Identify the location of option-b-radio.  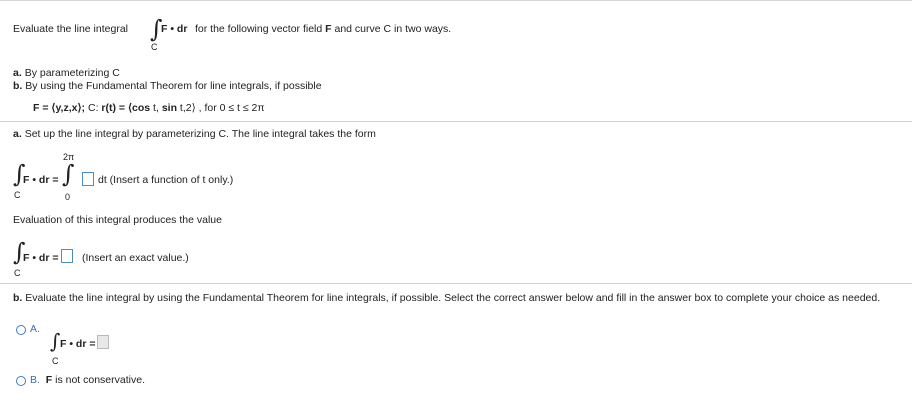
(21, 381).